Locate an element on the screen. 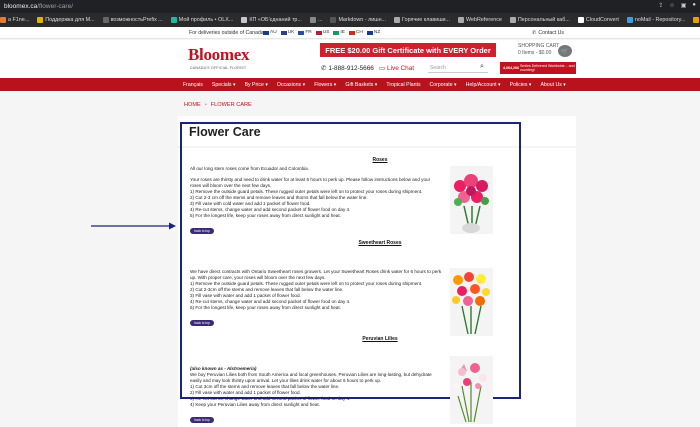 The height and width of the screenshot is (427, 700). nav-item: Tropical Plants is located at coordinates (403, 85).